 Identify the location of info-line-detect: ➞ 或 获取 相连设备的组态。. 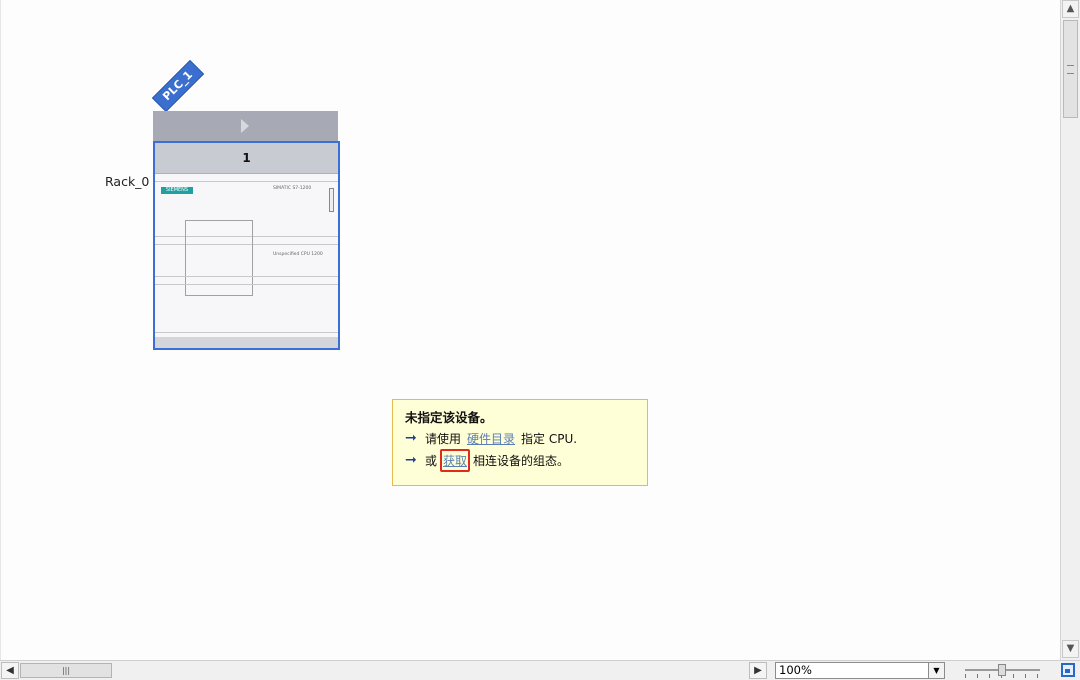
(526, 460).